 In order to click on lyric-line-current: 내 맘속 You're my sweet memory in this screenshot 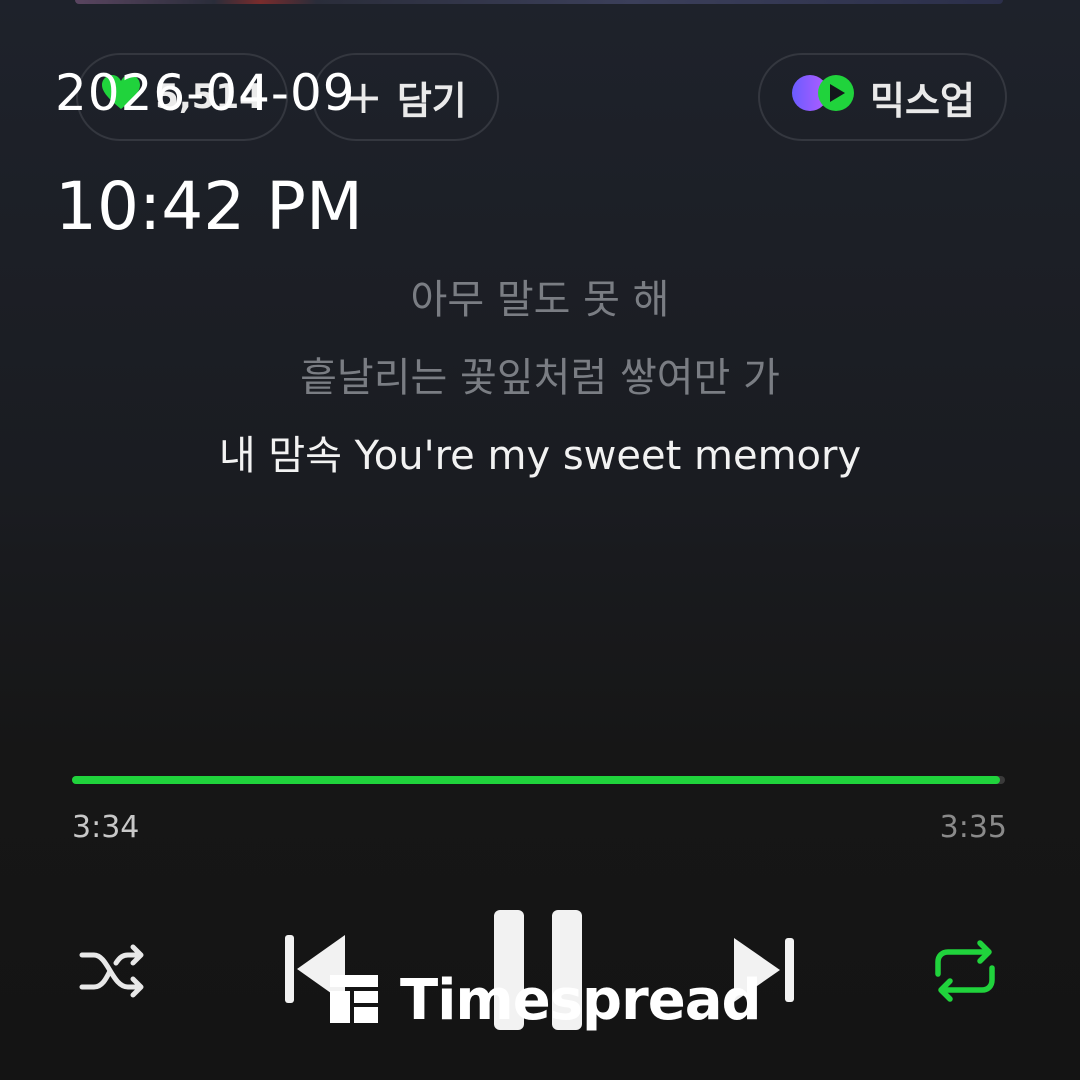, I will do `click(540, 467)`.